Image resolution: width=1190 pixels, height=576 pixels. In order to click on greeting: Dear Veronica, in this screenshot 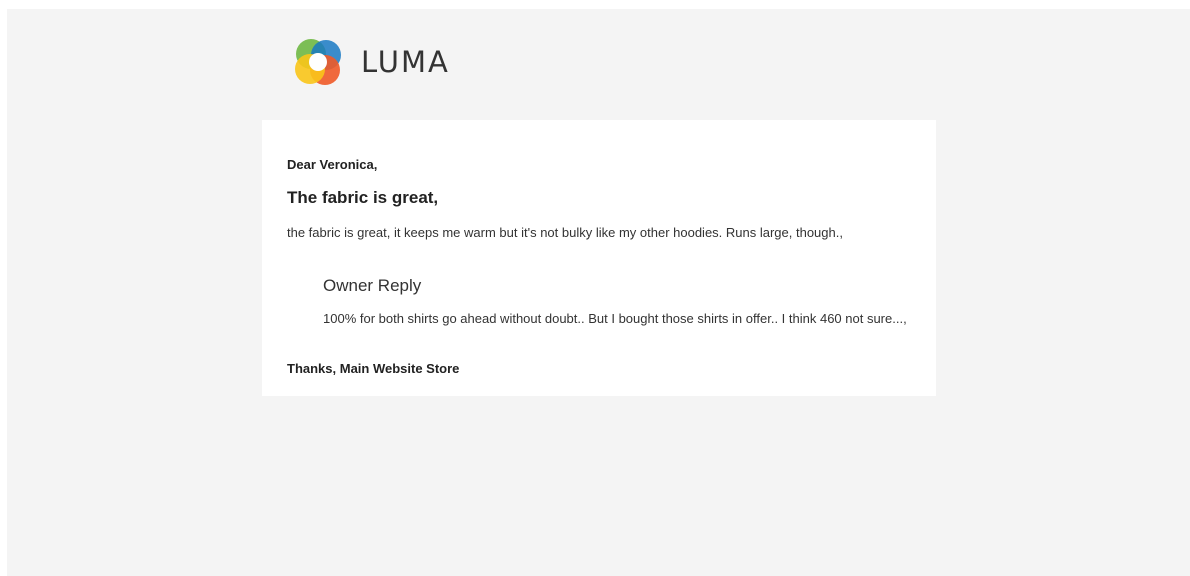, I will do `click(332, 164)`.